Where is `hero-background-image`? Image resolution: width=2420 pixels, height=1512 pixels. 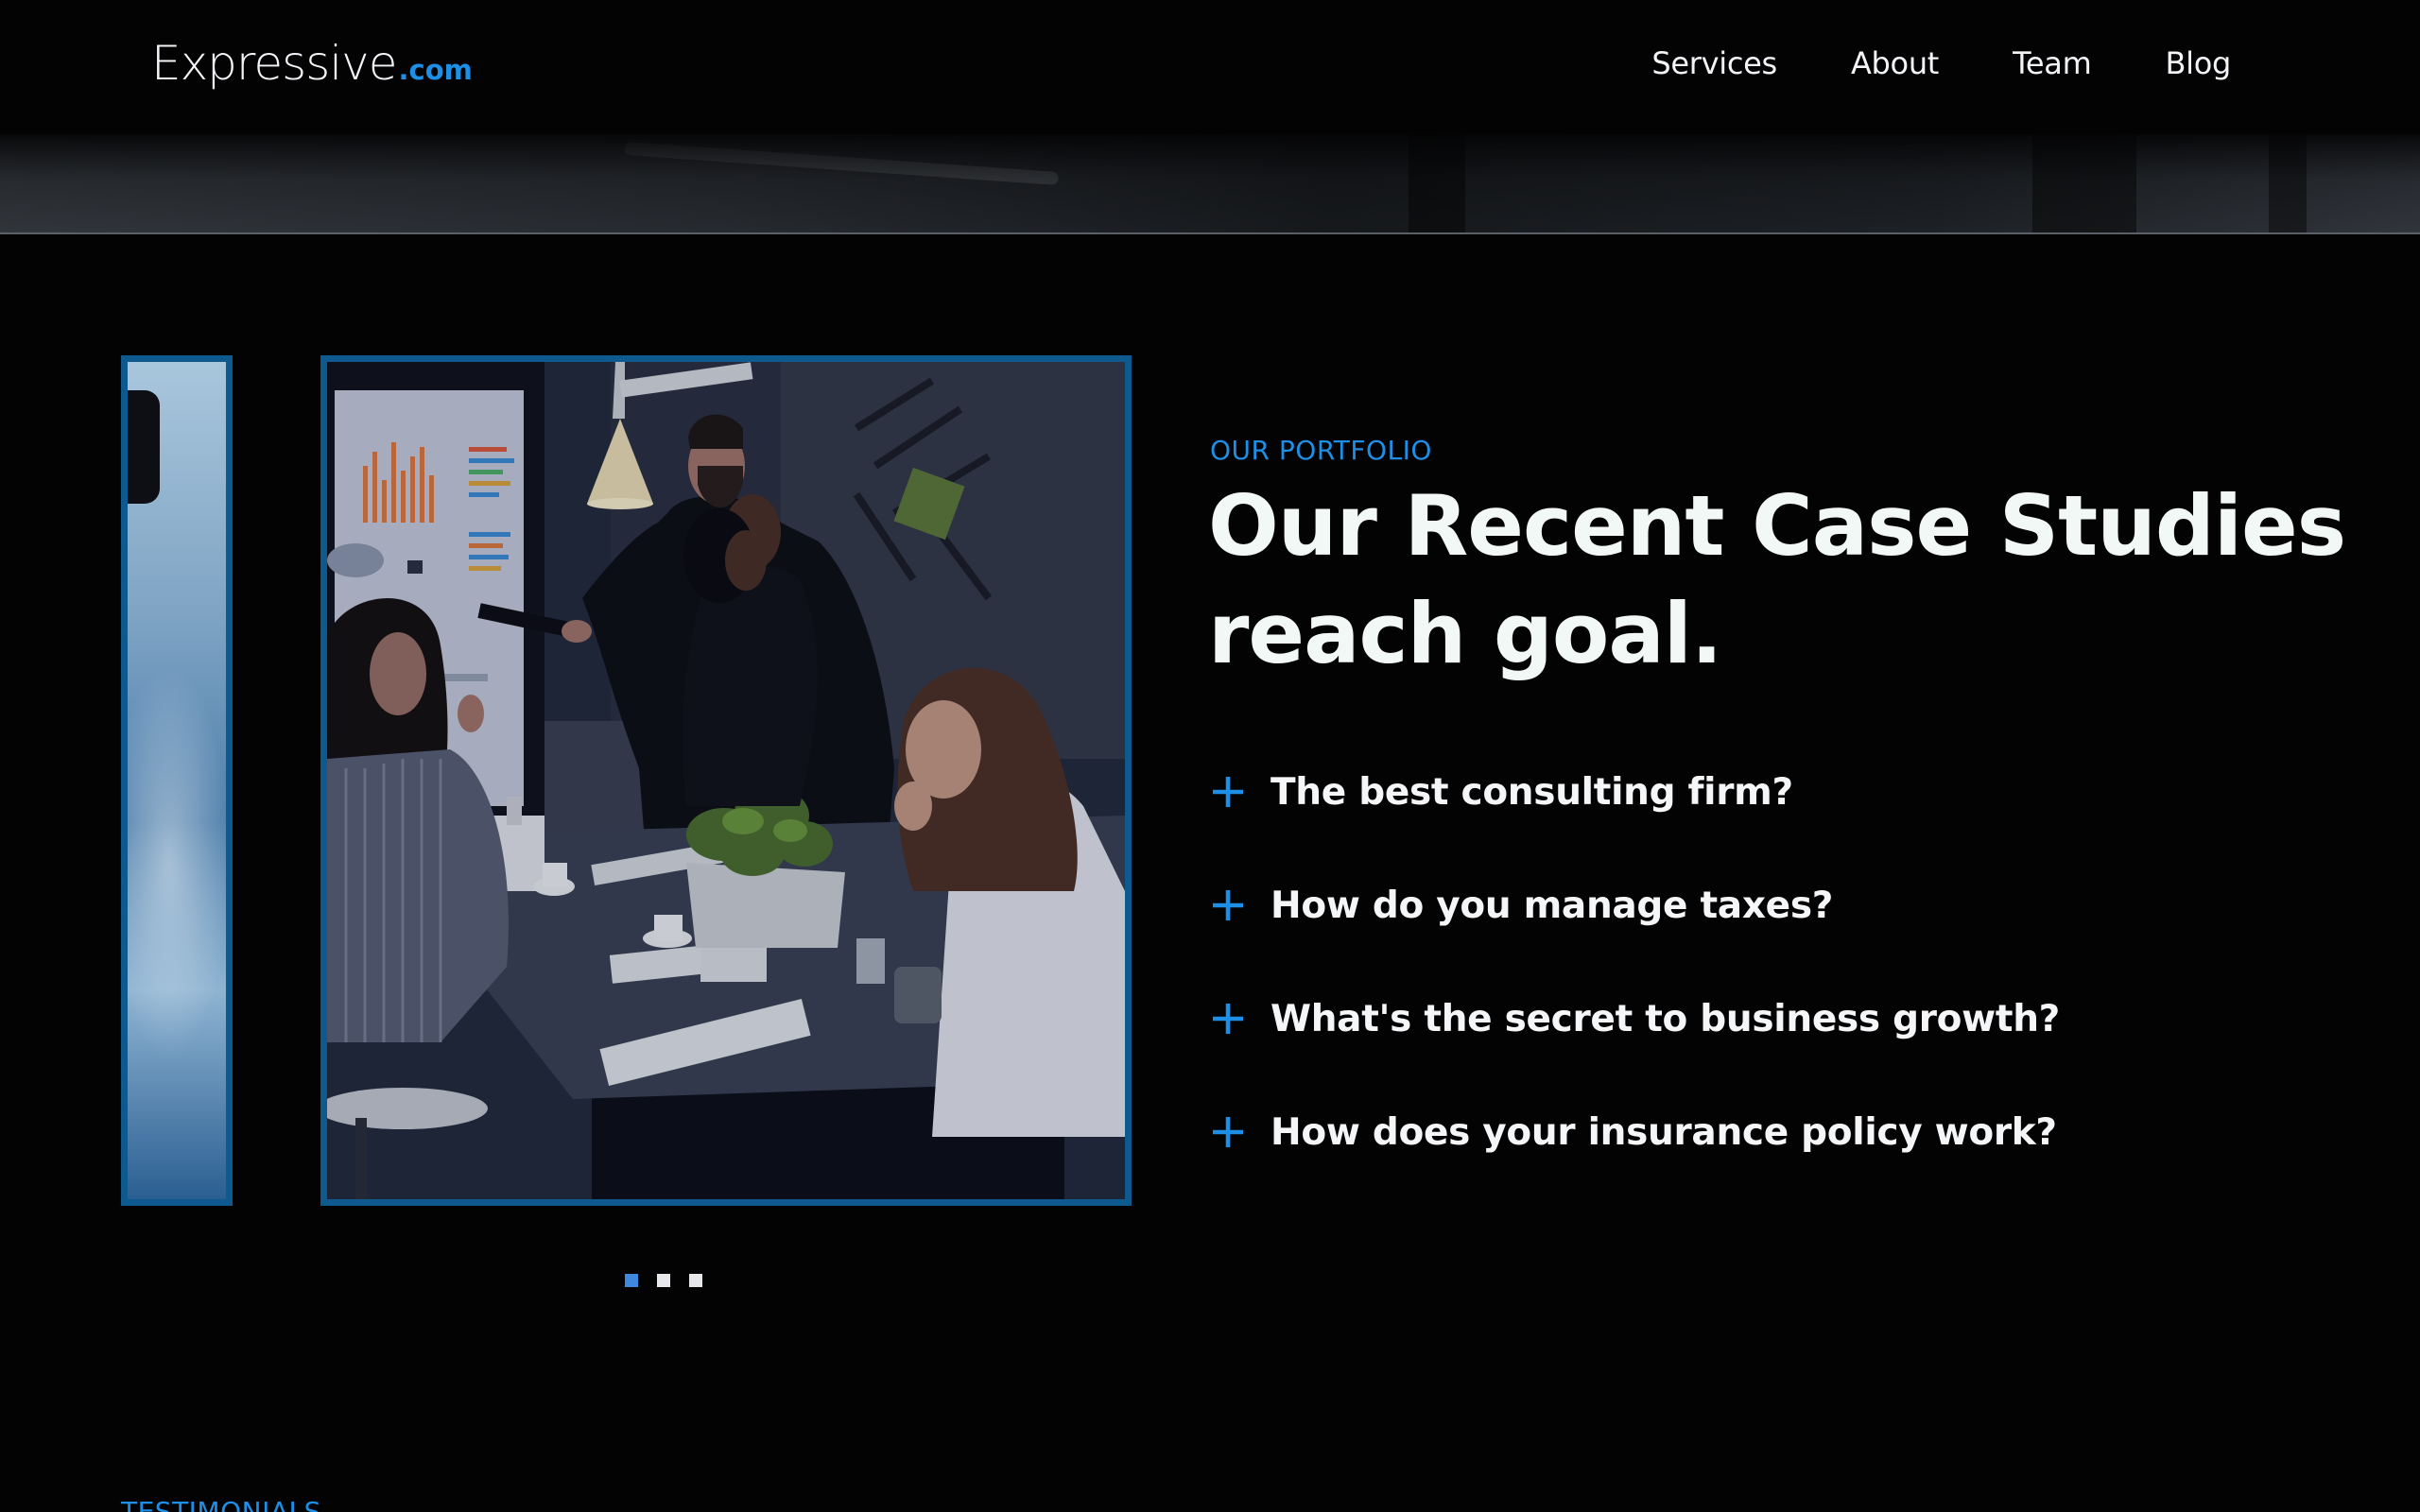
hero-background-image is located at coordinates (1210, 184).